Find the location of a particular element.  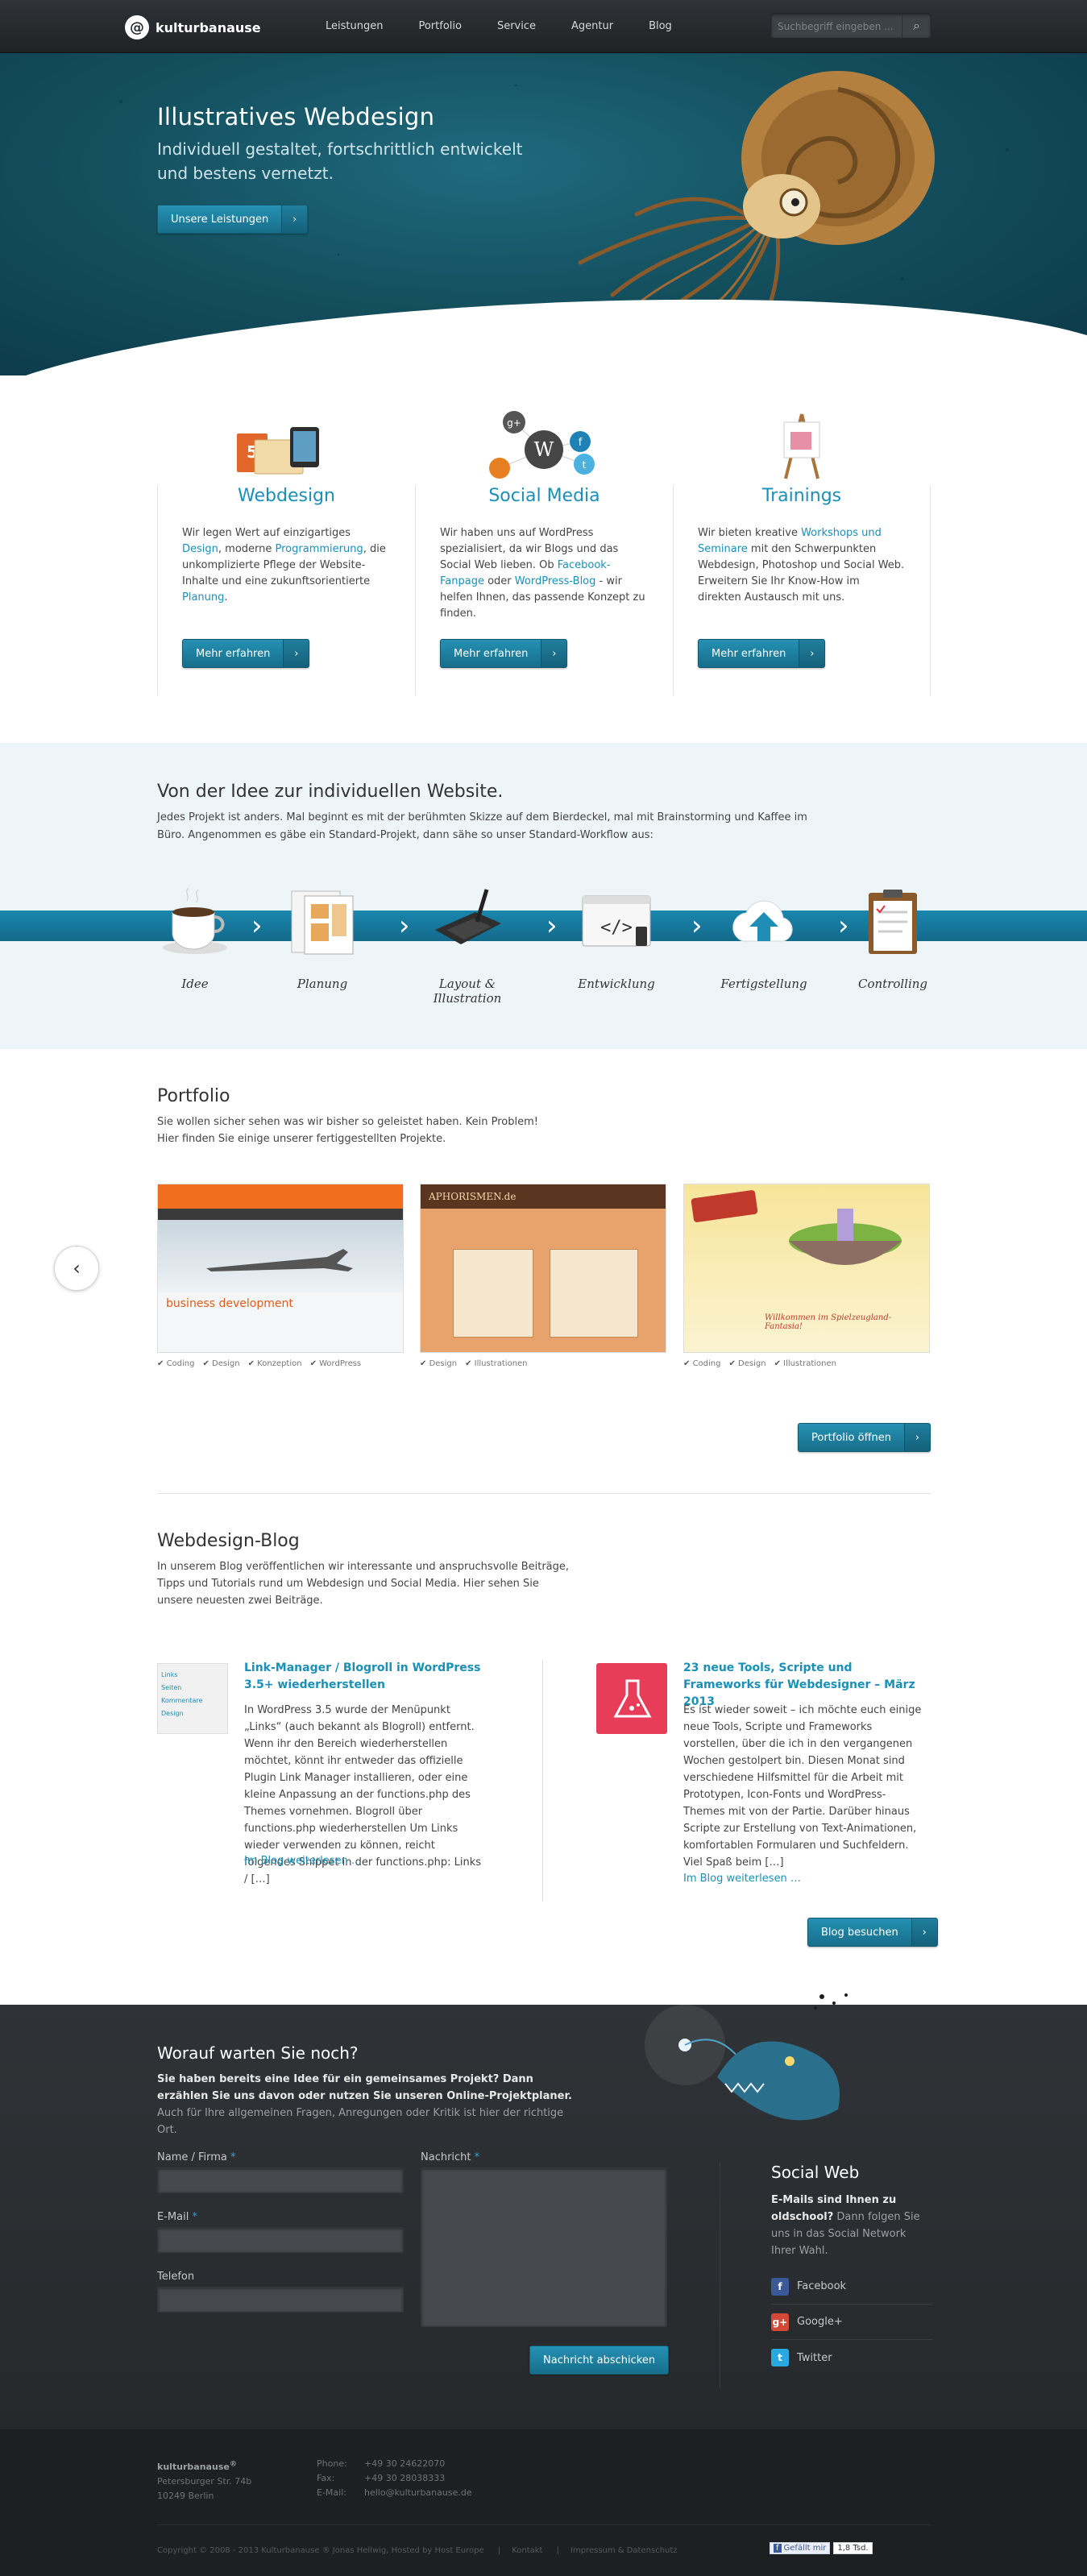

phone-label: Phone: is located at coordinates (332, 2463).